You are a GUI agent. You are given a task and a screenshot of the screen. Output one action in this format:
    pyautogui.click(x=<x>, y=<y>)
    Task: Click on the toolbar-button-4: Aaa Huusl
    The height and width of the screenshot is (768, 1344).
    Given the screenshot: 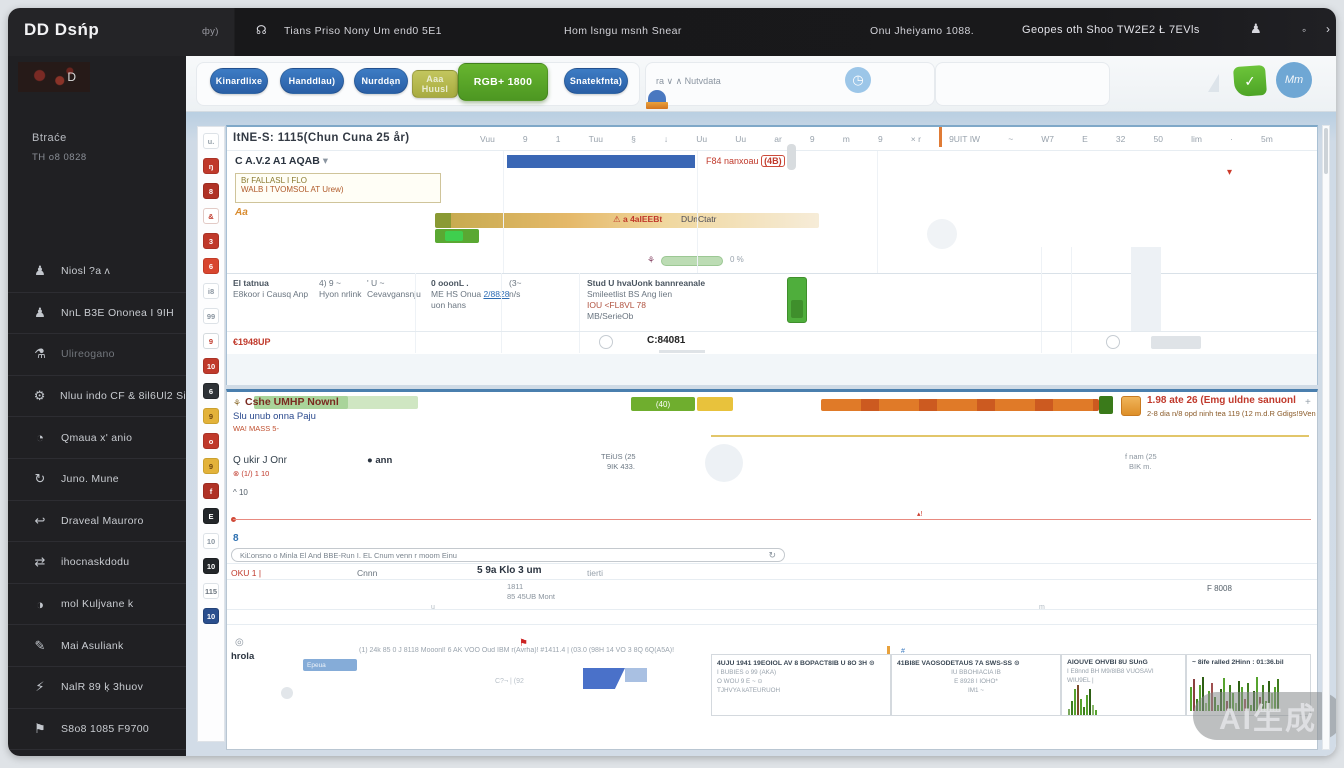 What is the action you would take?
    pyautogui.click(x=435, y=84)
    